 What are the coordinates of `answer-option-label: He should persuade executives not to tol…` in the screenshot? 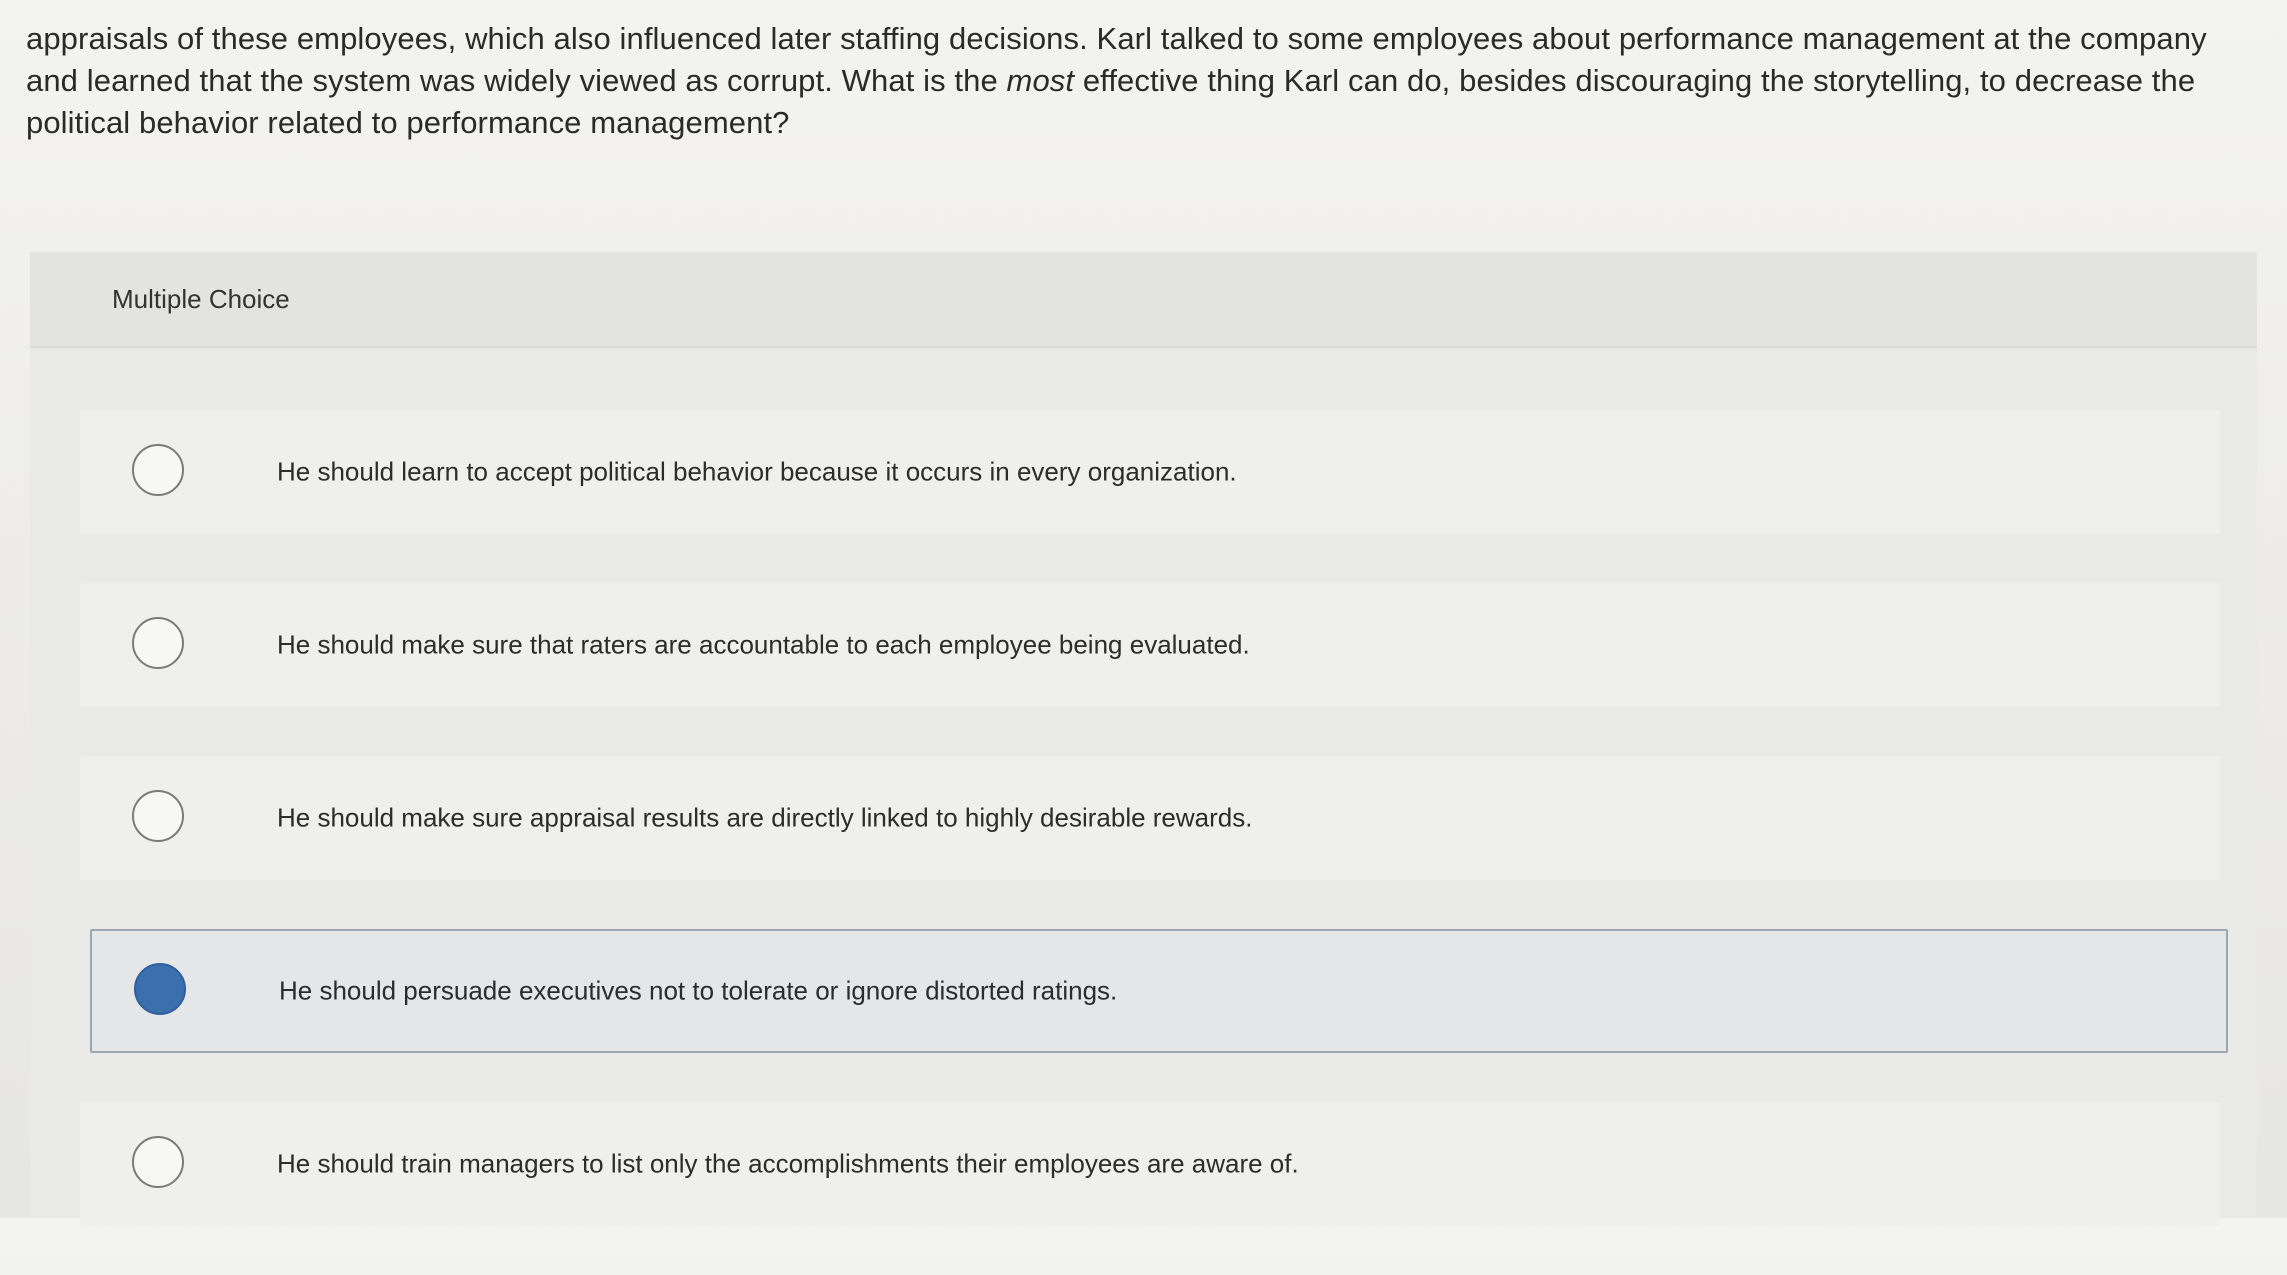 It's located at (698, 990).